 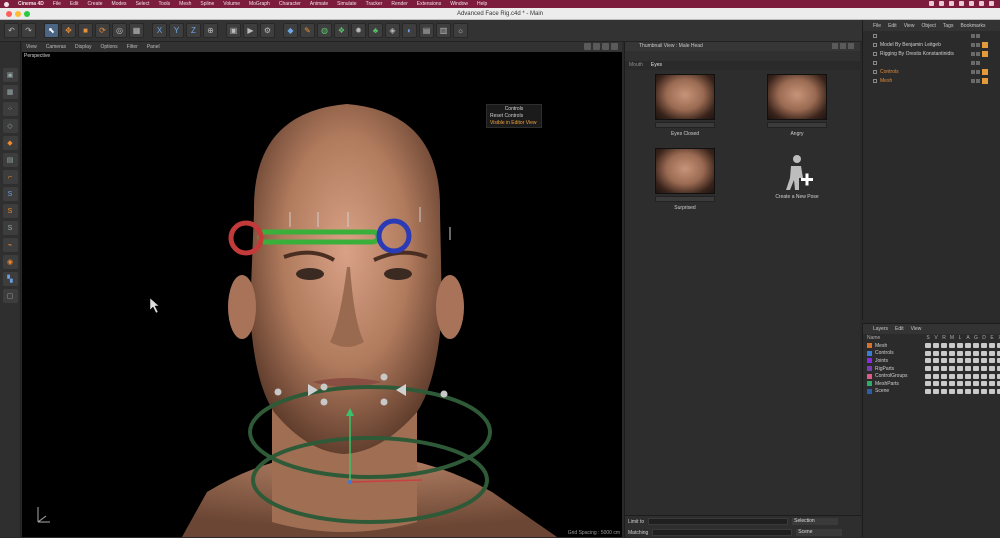 I want to click on objects-menu-bookmarks: Bookmarks, so click(x=972, y=26).